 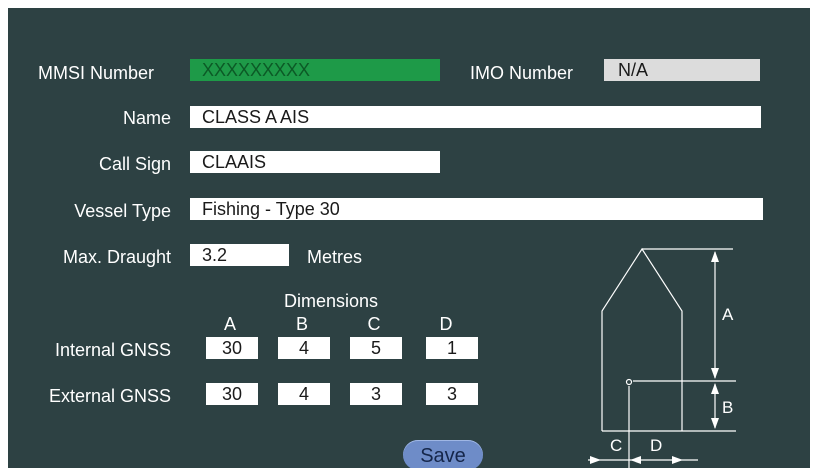 What do you see at coordinates (656, 445) in the screenshot?
I see `diagram-label-d: D` at bounding box center [656, 445].